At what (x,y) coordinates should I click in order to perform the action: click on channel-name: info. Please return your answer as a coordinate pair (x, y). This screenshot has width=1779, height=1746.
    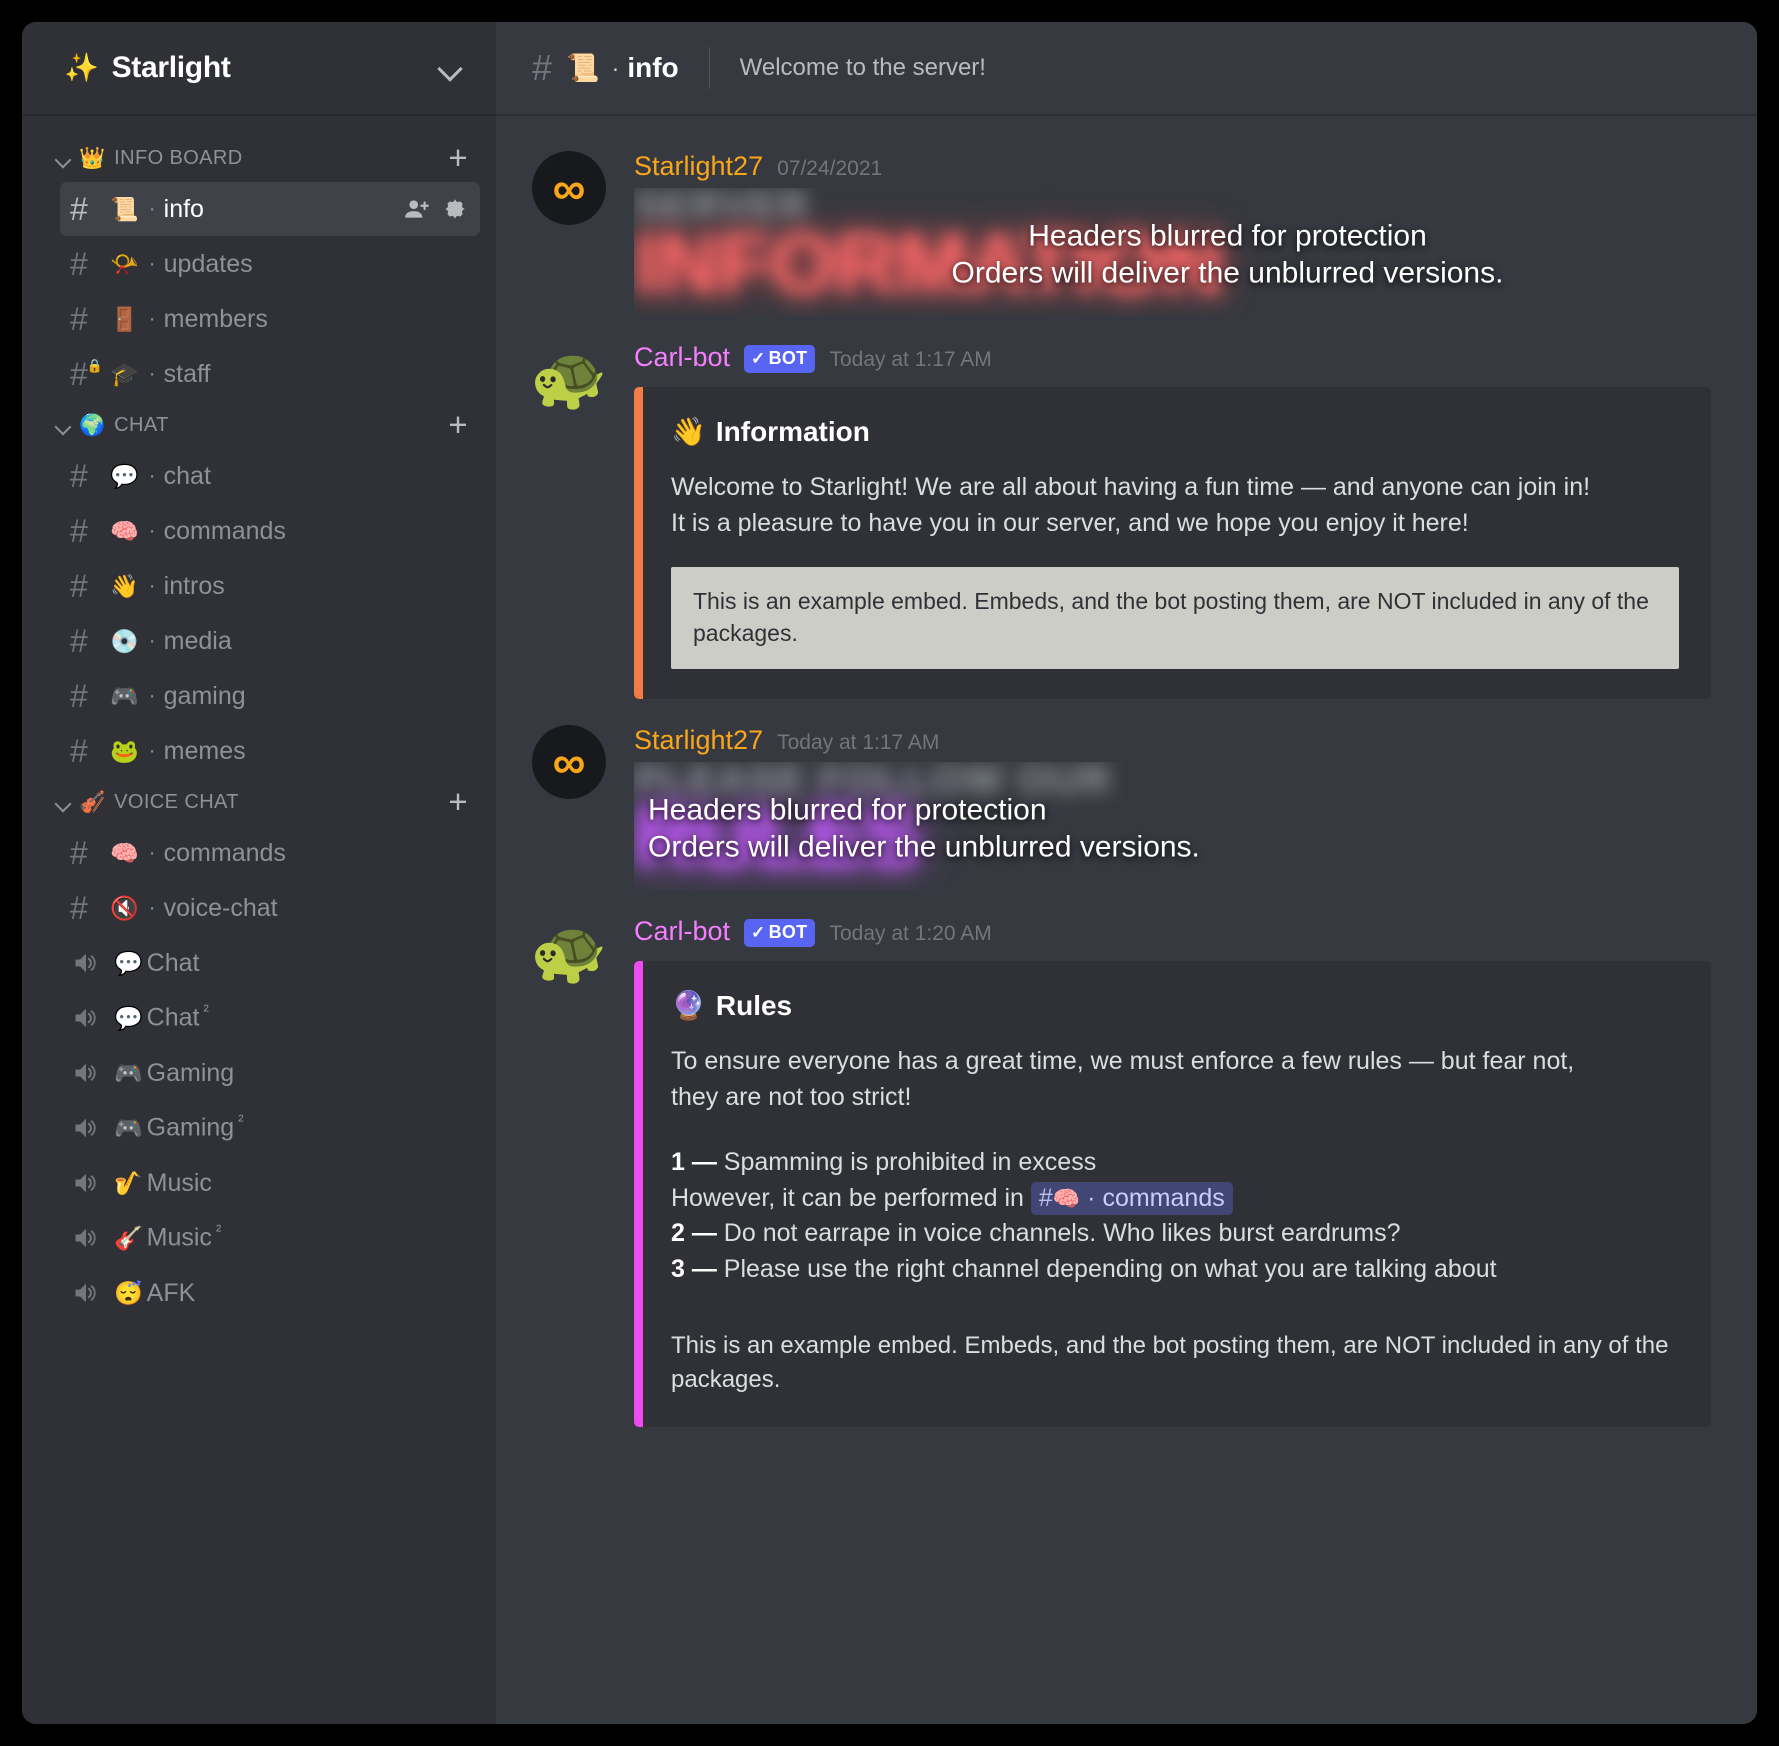
    Looking at the image, I should click on (183, 208).